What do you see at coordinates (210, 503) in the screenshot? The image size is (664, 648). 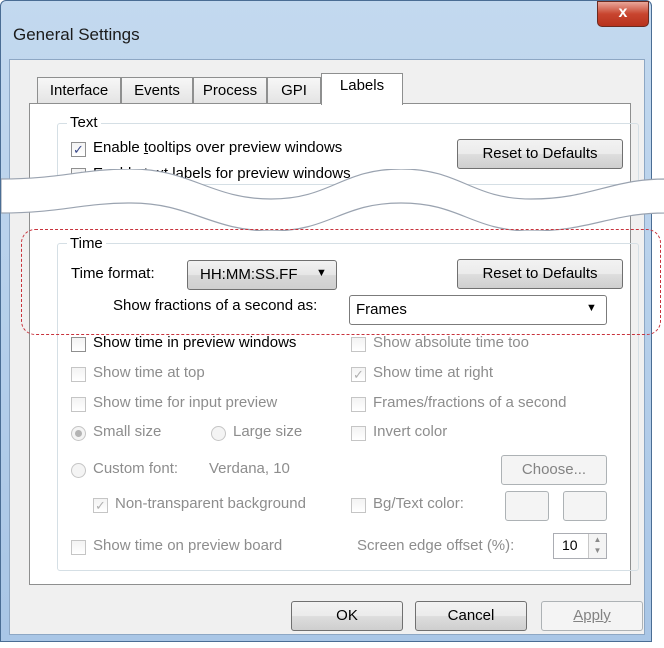 I see `non-transparent-label: Non-transparent background` at bounding box center [210, 503].